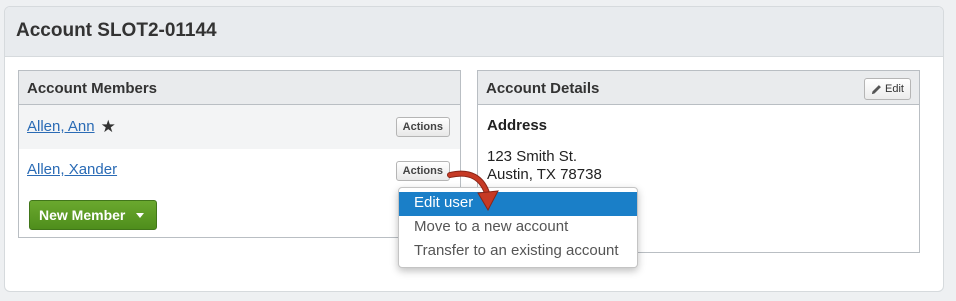  I want to click on address-line-2: Austin, TX 78738, so click(544, 174).